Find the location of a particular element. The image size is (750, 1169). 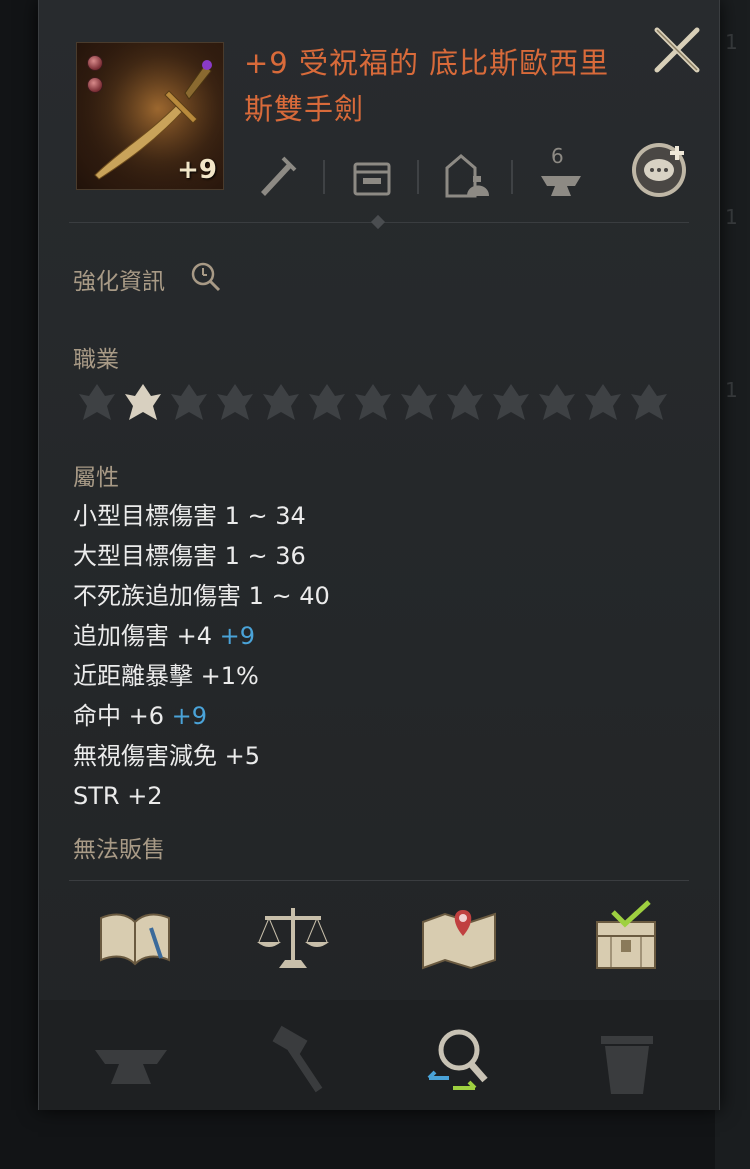

enhance-anvil-button is located at coordinates (131, 1062).